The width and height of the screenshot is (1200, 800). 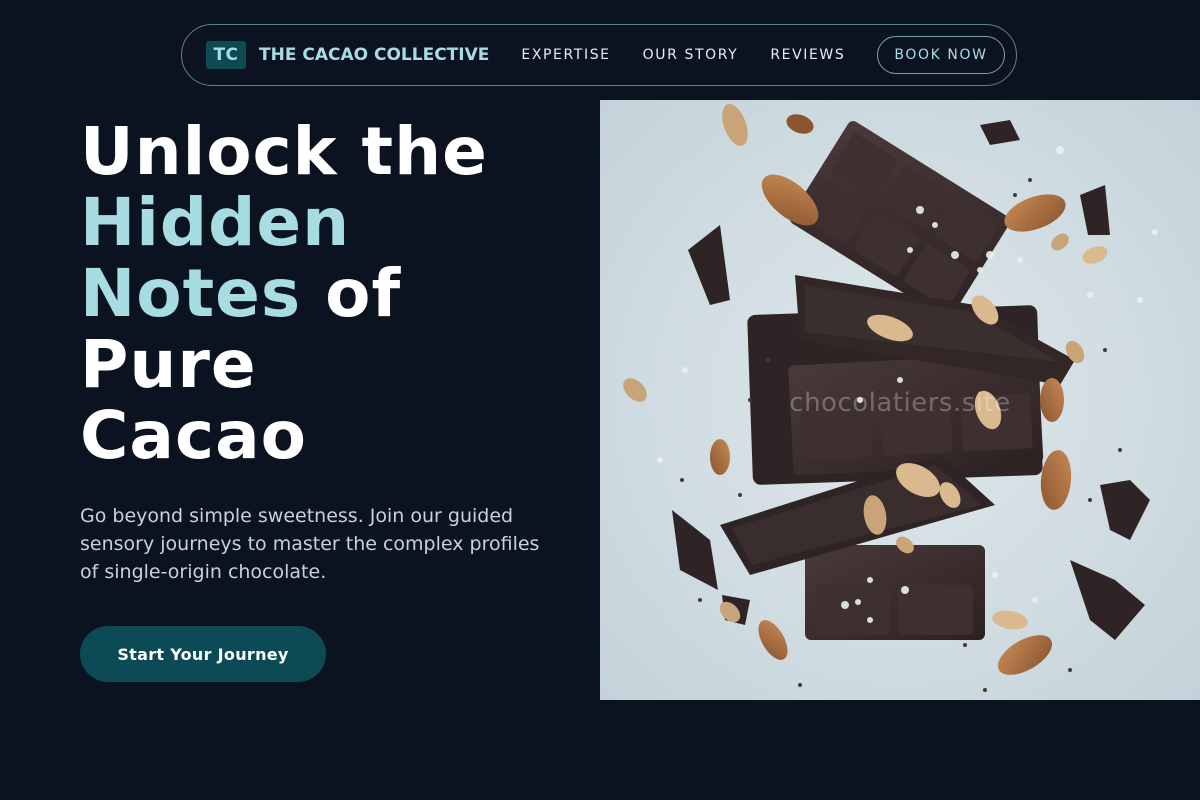 I want to click on hero-title-of: of, so click(x=351, y=293).